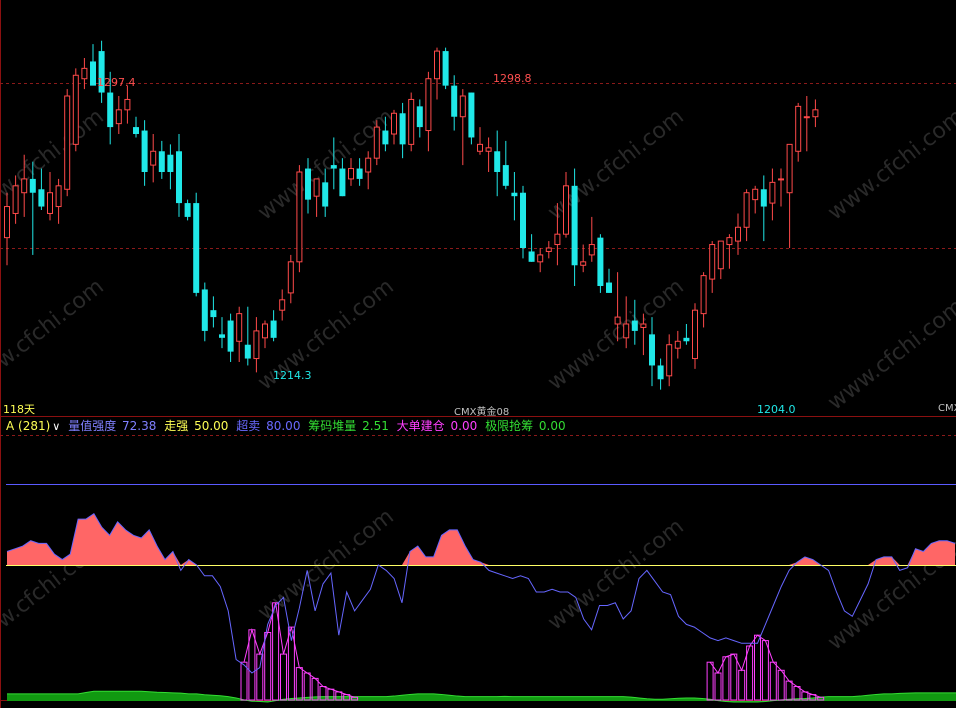  What do you see at coordinates (464, 426) in the screenshot?
I see `legend-big-order-value: 0.00` at bounding box center [464, 426].